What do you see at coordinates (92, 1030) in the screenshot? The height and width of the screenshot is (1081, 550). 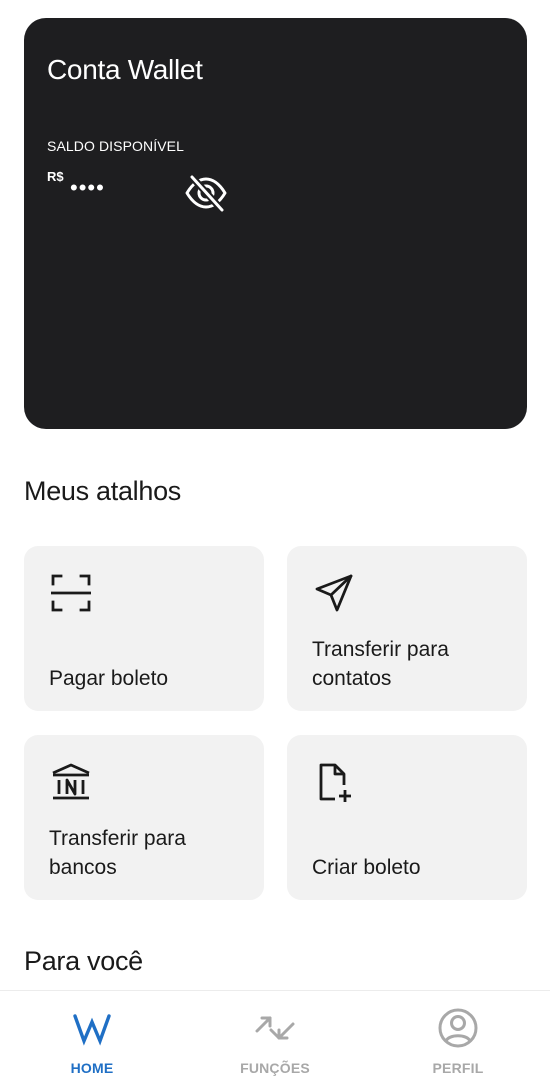 I see `wallet-logo-icon` at bounding box center [92, 1030].